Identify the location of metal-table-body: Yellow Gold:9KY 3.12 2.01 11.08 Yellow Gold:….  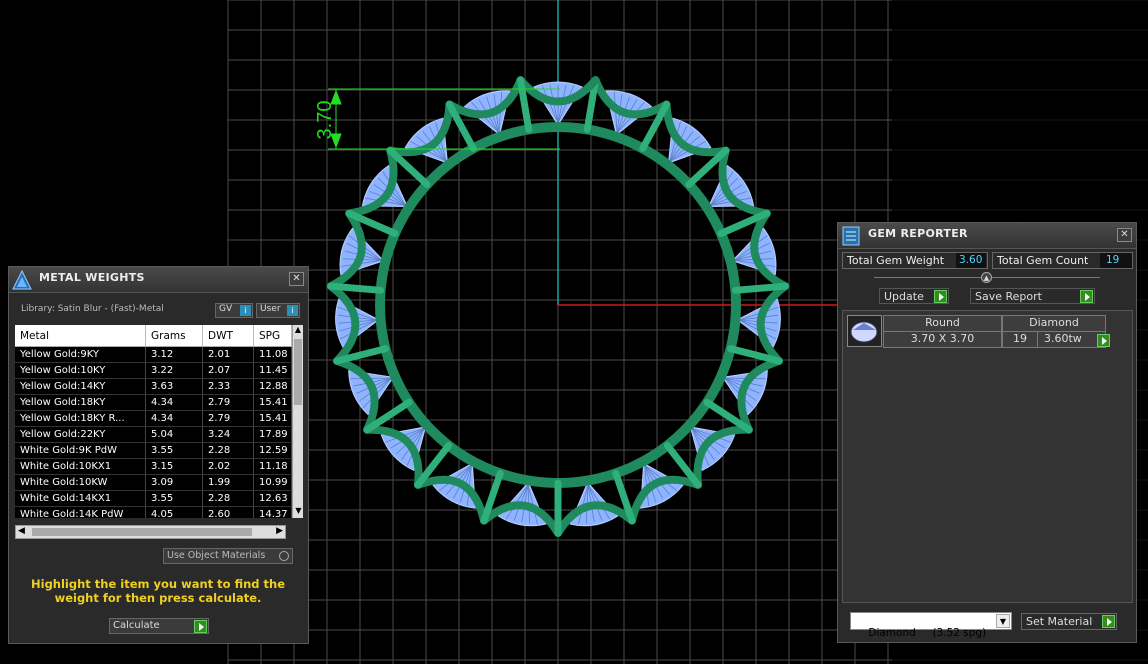
(153, 432).